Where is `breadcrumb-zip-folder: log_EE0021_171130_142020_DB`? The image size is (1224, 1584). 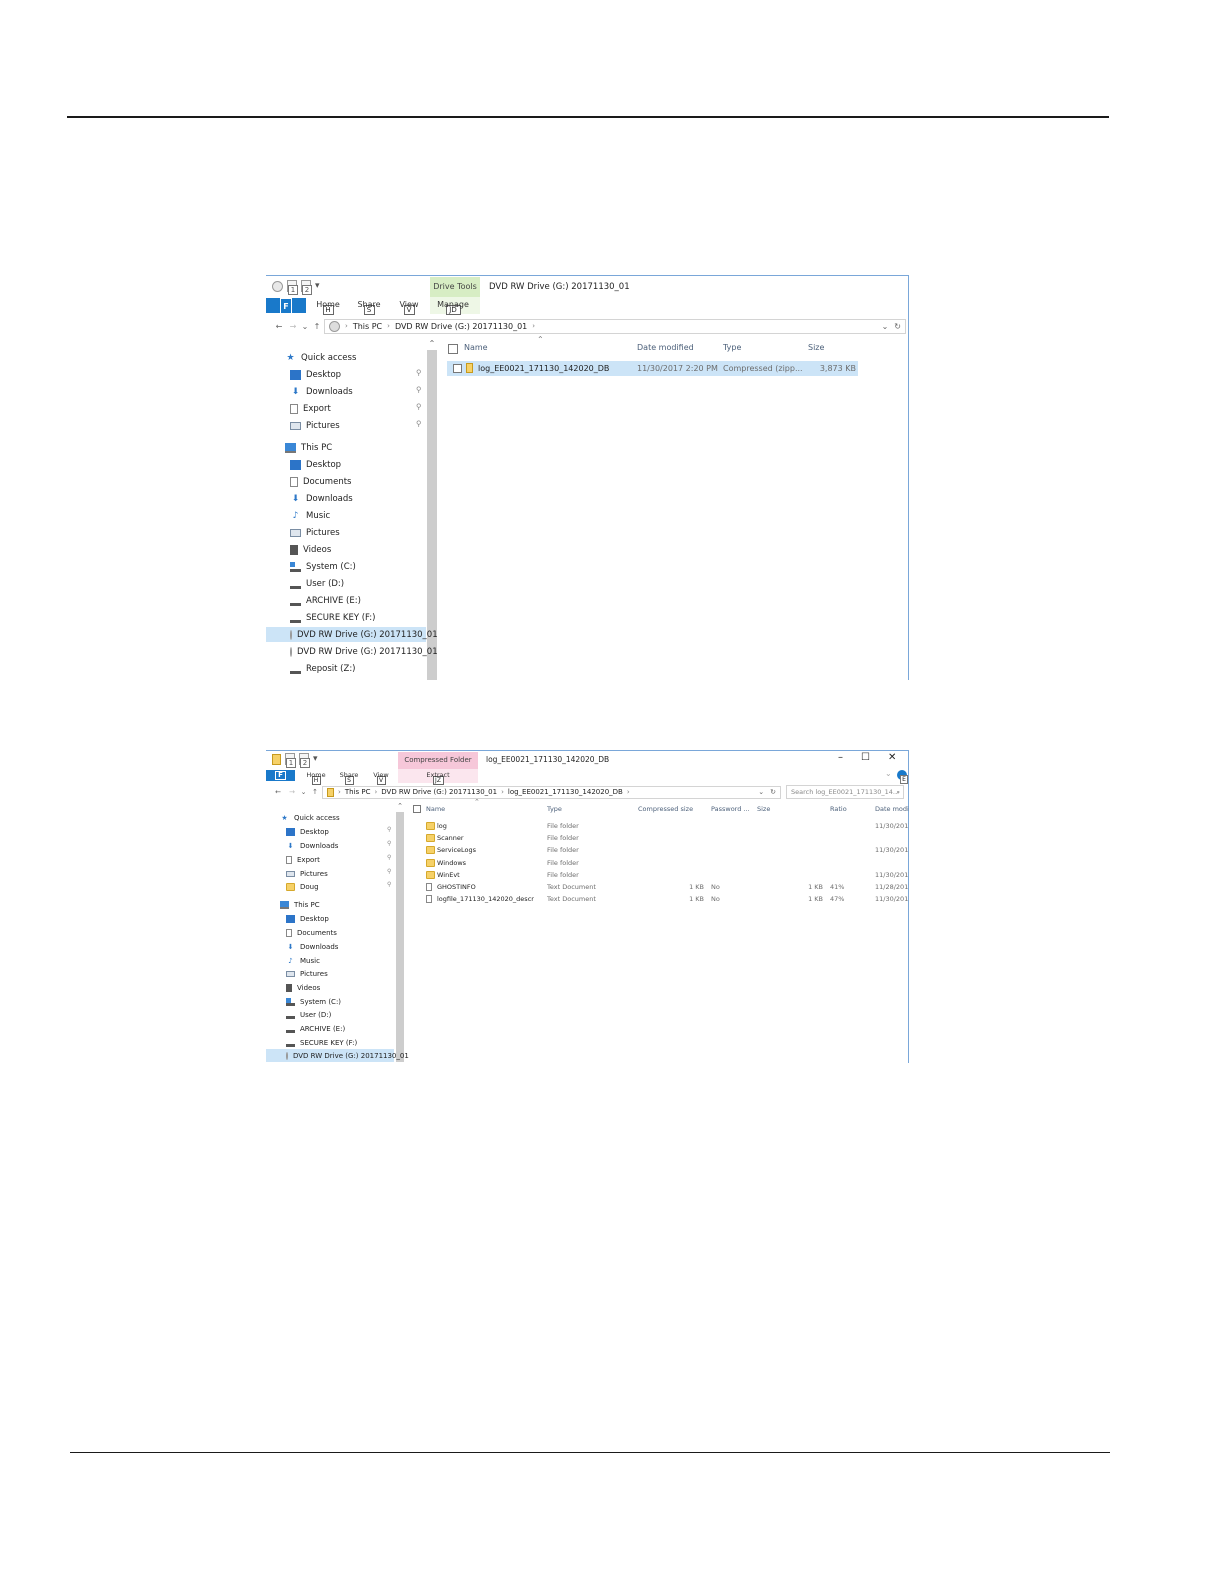 breadcrumb-zip-folder: log_EE0021_171130_142020_DB is located at coordinates (565, 792).